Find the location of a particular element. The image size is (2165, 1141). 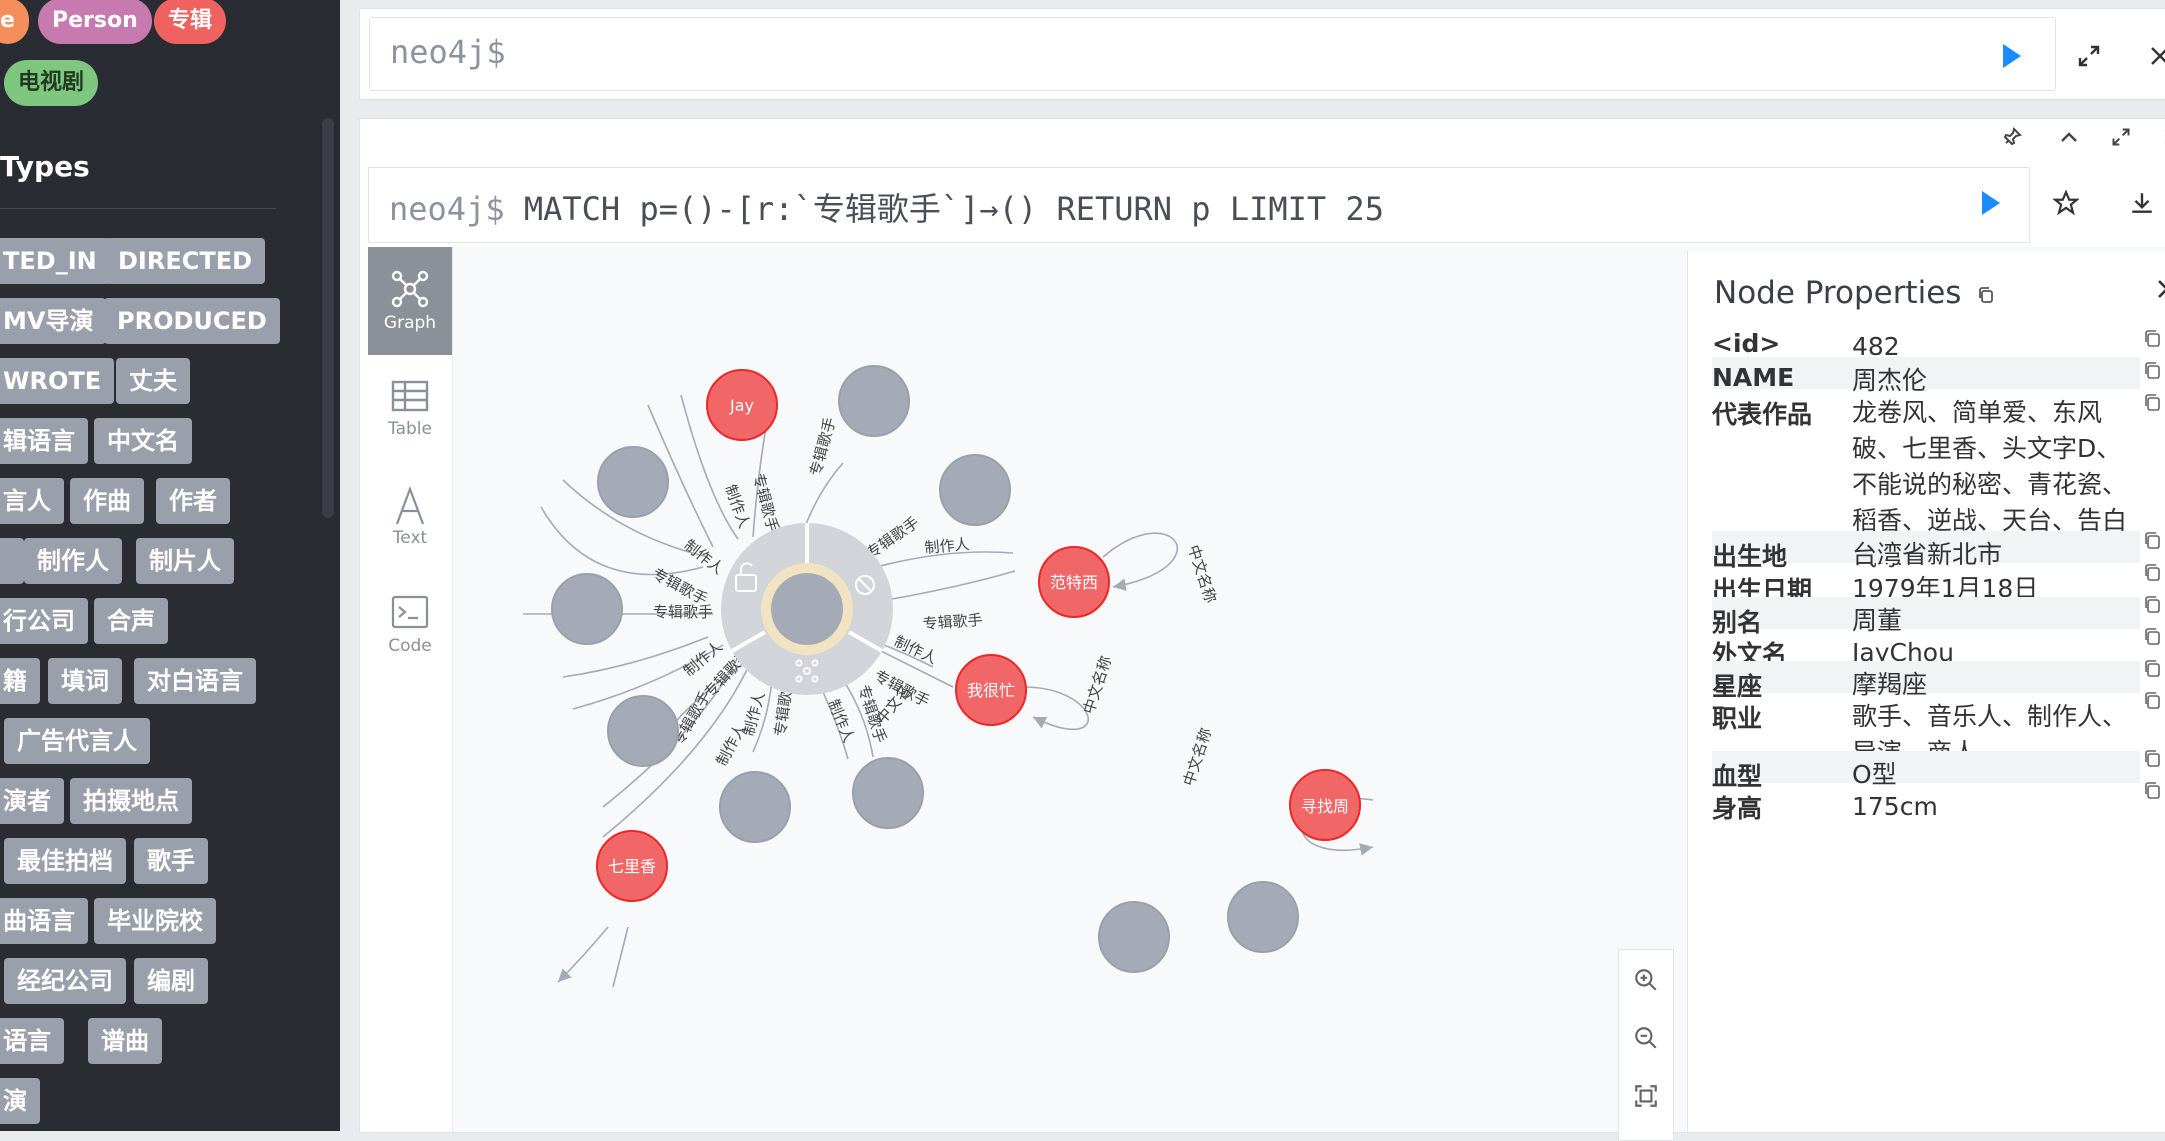

property-value: 175cm is located at coordinates (1895, 806).